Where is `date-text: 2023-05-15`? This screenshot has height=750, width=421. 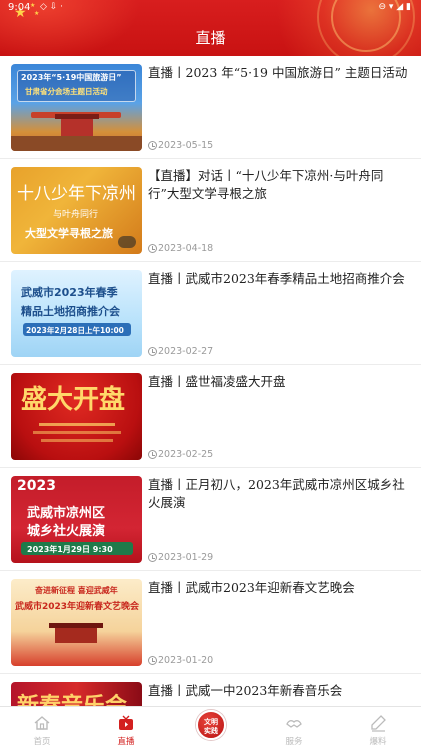
date-text: 2023-05-15 is located at coordinates (186, 145).